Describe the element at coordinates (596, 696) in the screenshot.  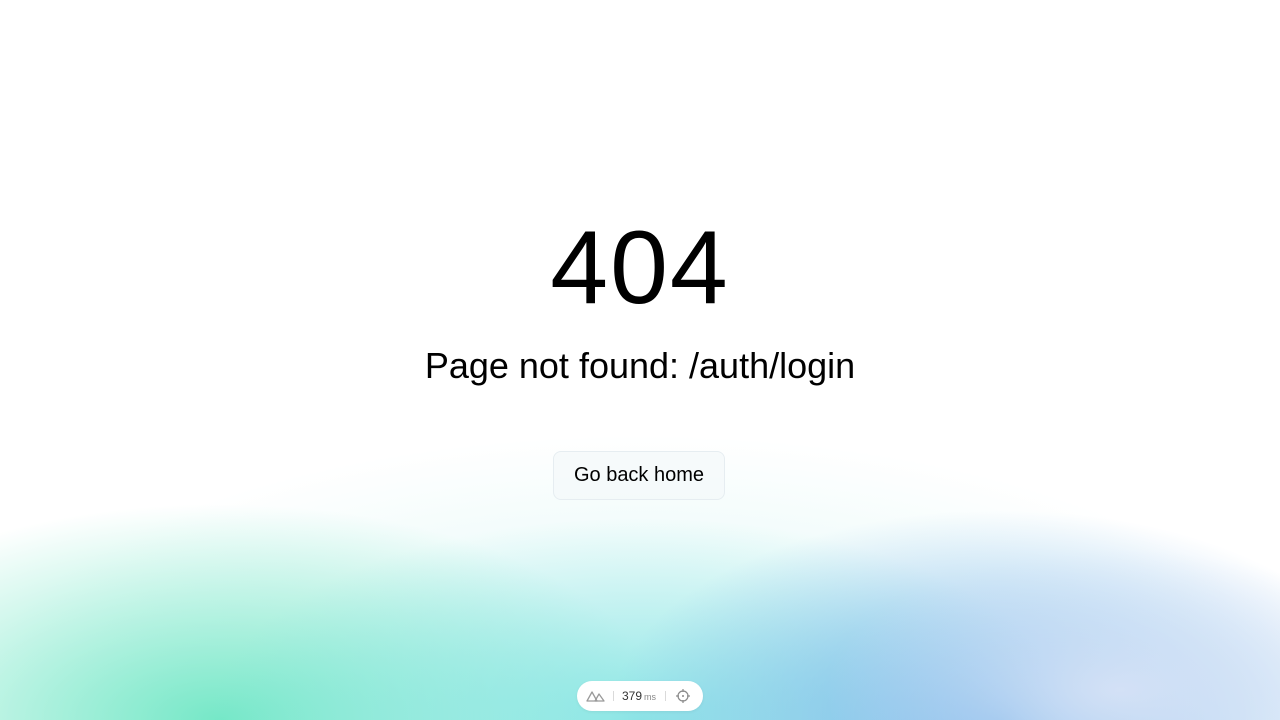
I see `nuxt-logo-icon` at that location.